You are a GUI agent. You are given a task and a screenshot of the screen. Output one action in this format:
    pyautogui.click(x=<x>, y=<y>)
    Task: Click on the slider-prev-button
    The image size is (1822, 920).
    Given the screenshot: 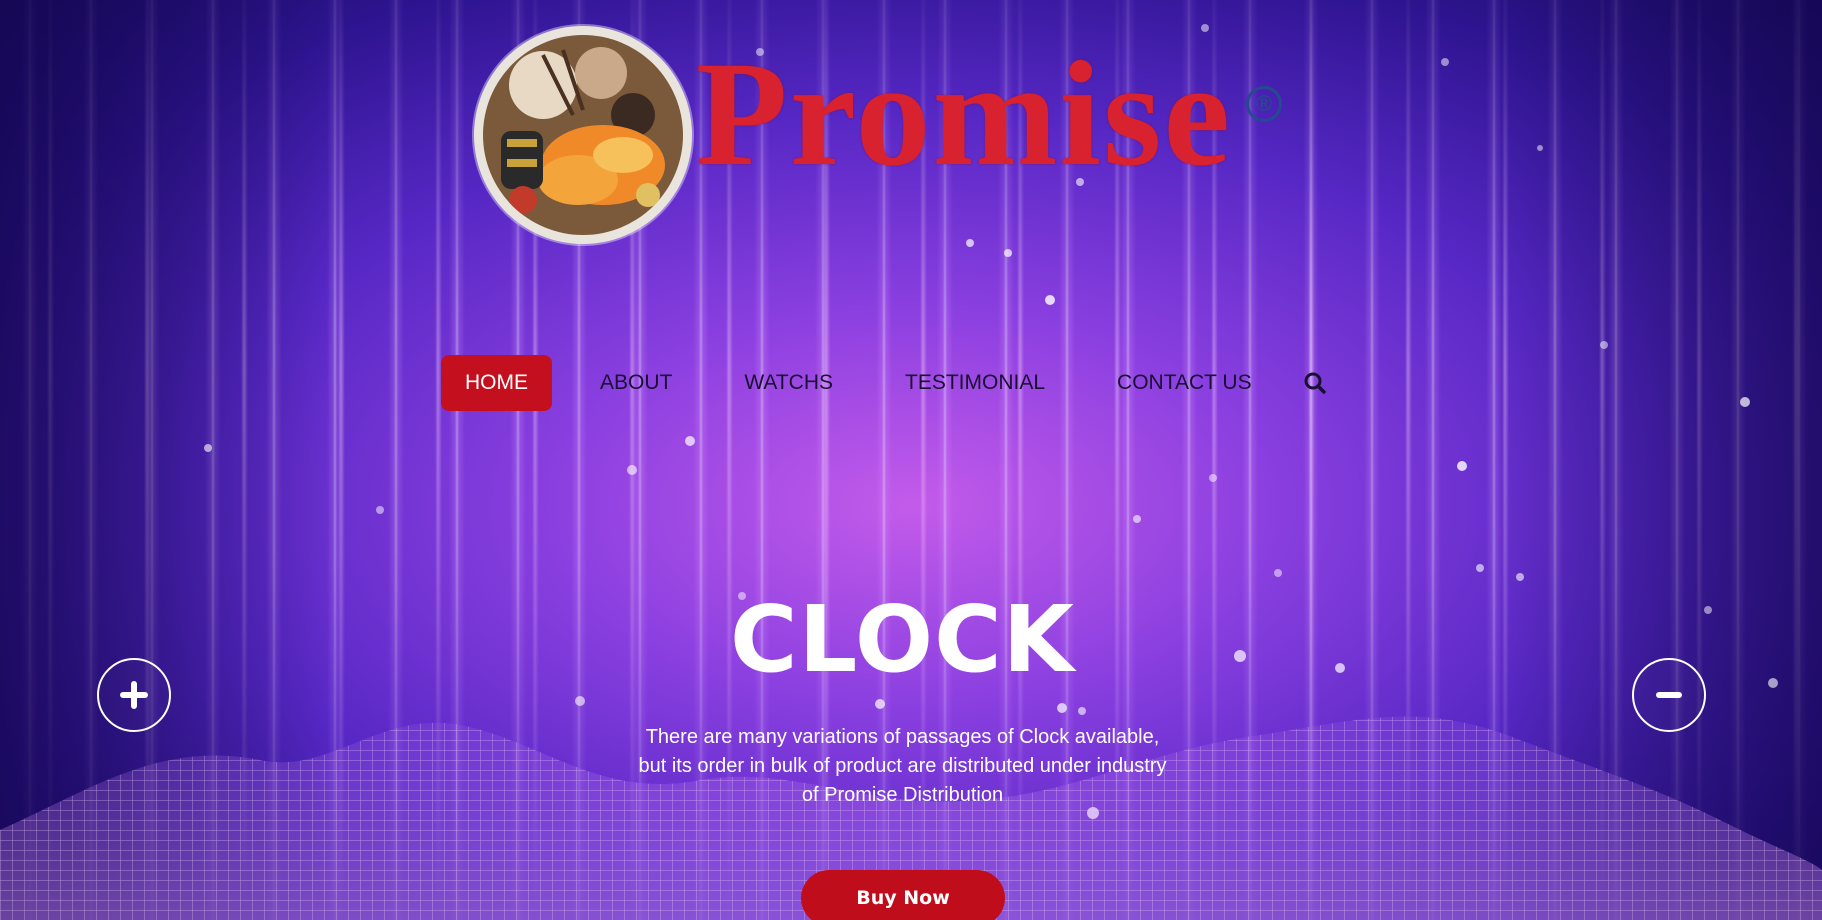 What is the action you would take?
    pyautogui.click(x=134, y=695)
    